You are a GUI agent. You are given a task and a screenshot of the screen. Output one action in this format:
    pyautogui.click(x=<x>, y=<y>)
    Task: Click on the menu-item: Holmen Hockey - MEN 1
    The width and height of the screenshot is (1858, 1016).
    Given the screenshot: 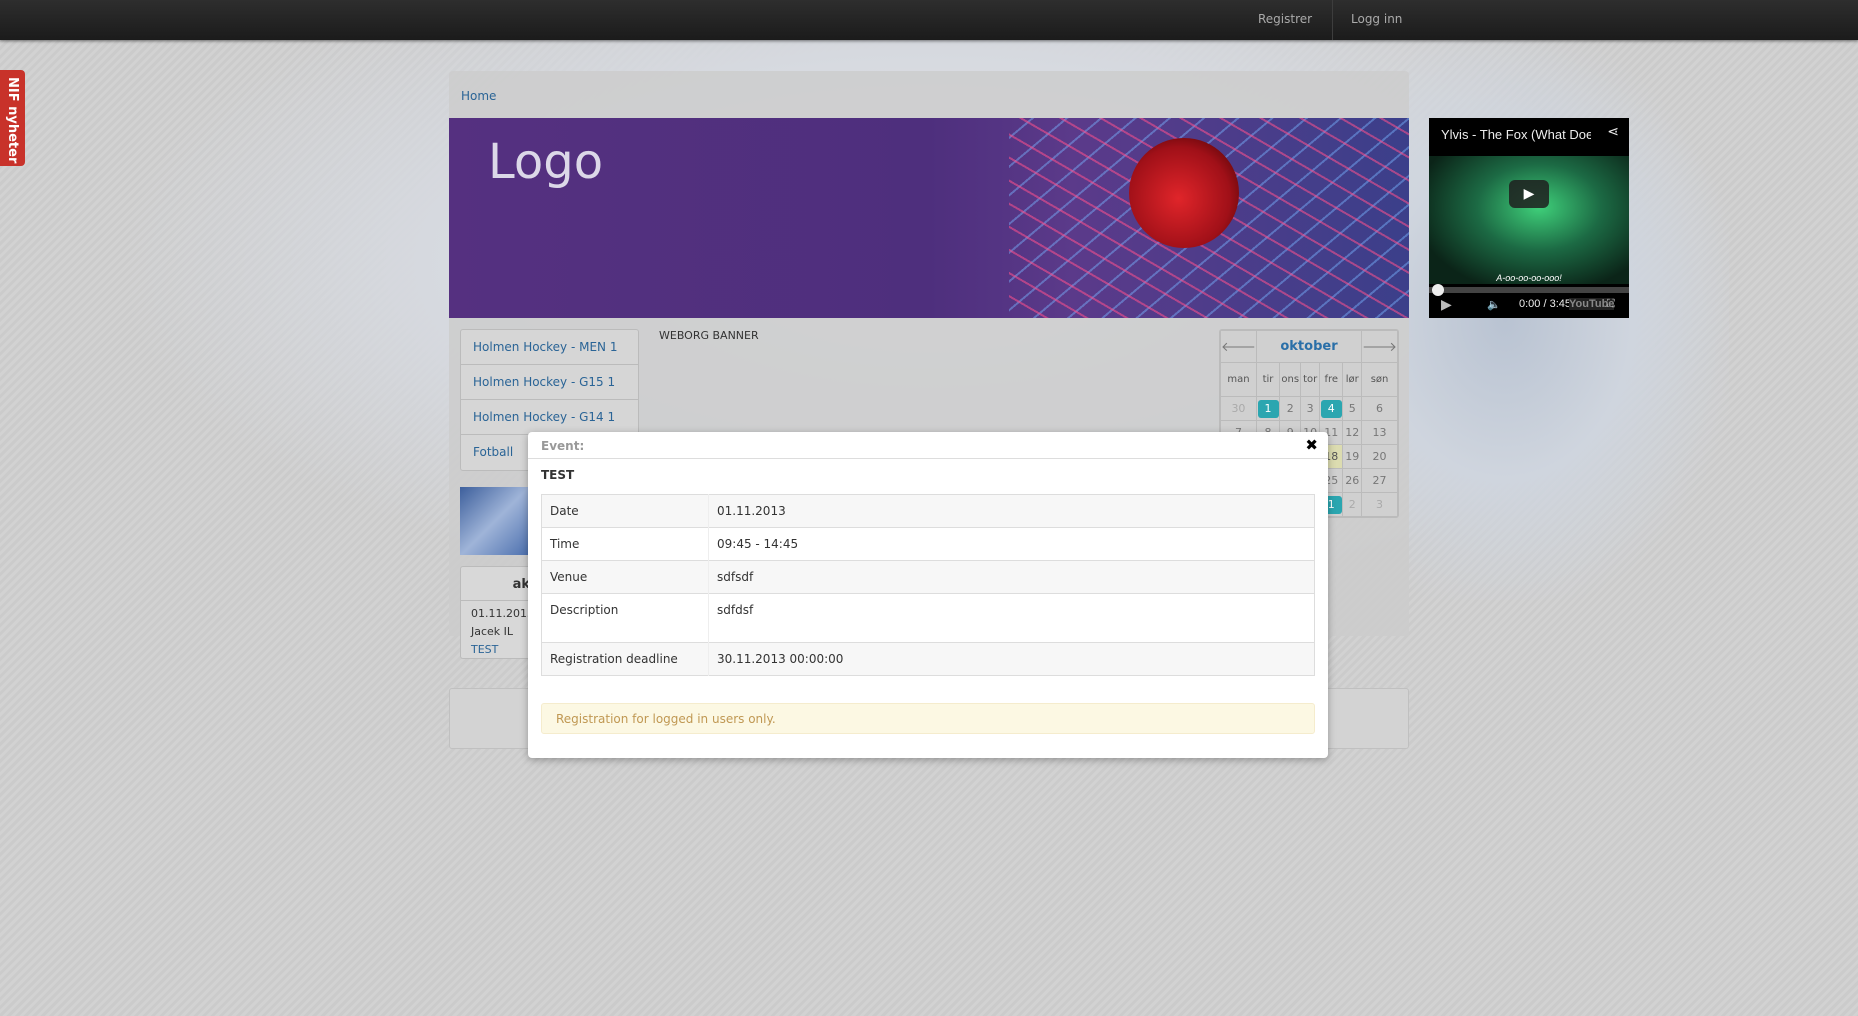 What is the action you would take?
    pyautogui.click(x=549, y=347)
    